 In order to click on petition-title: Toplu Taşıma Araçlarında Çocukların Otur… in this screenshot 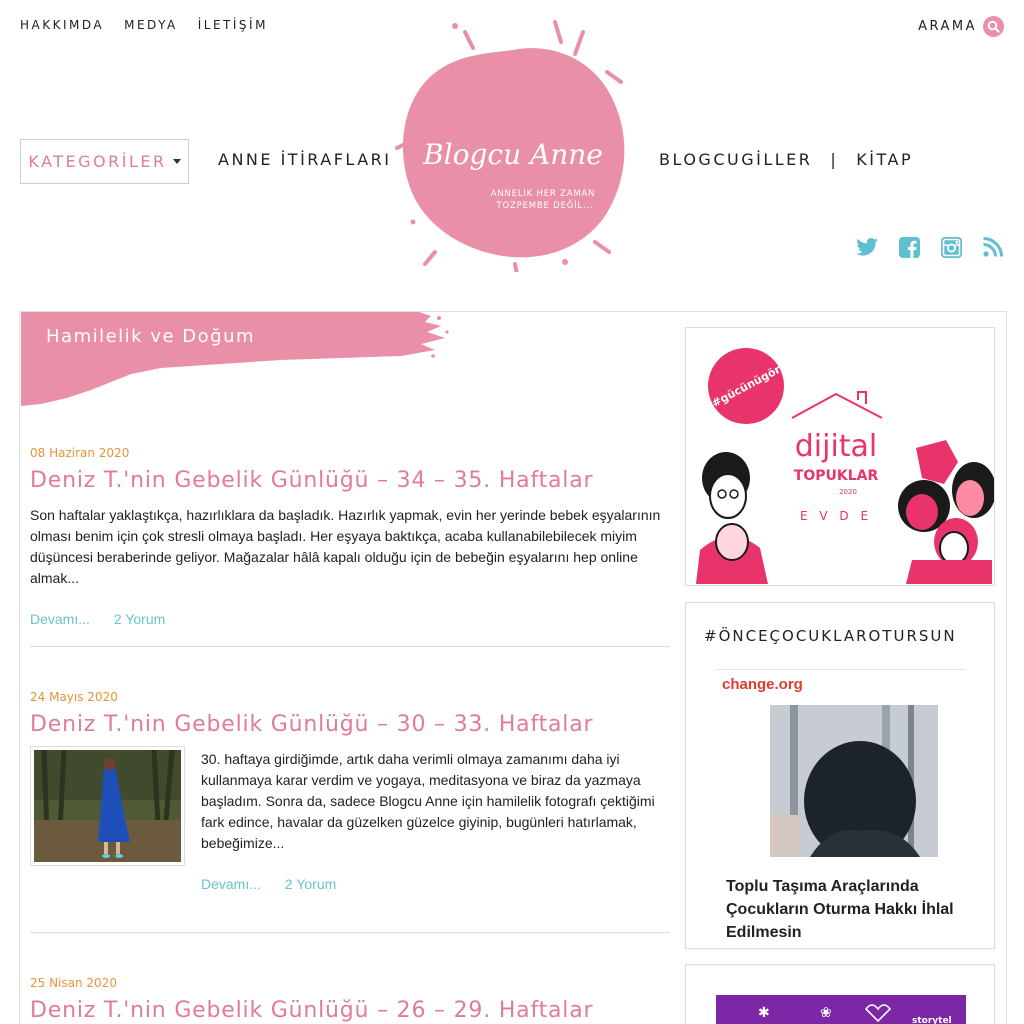, I will do `click(840, 909)`.